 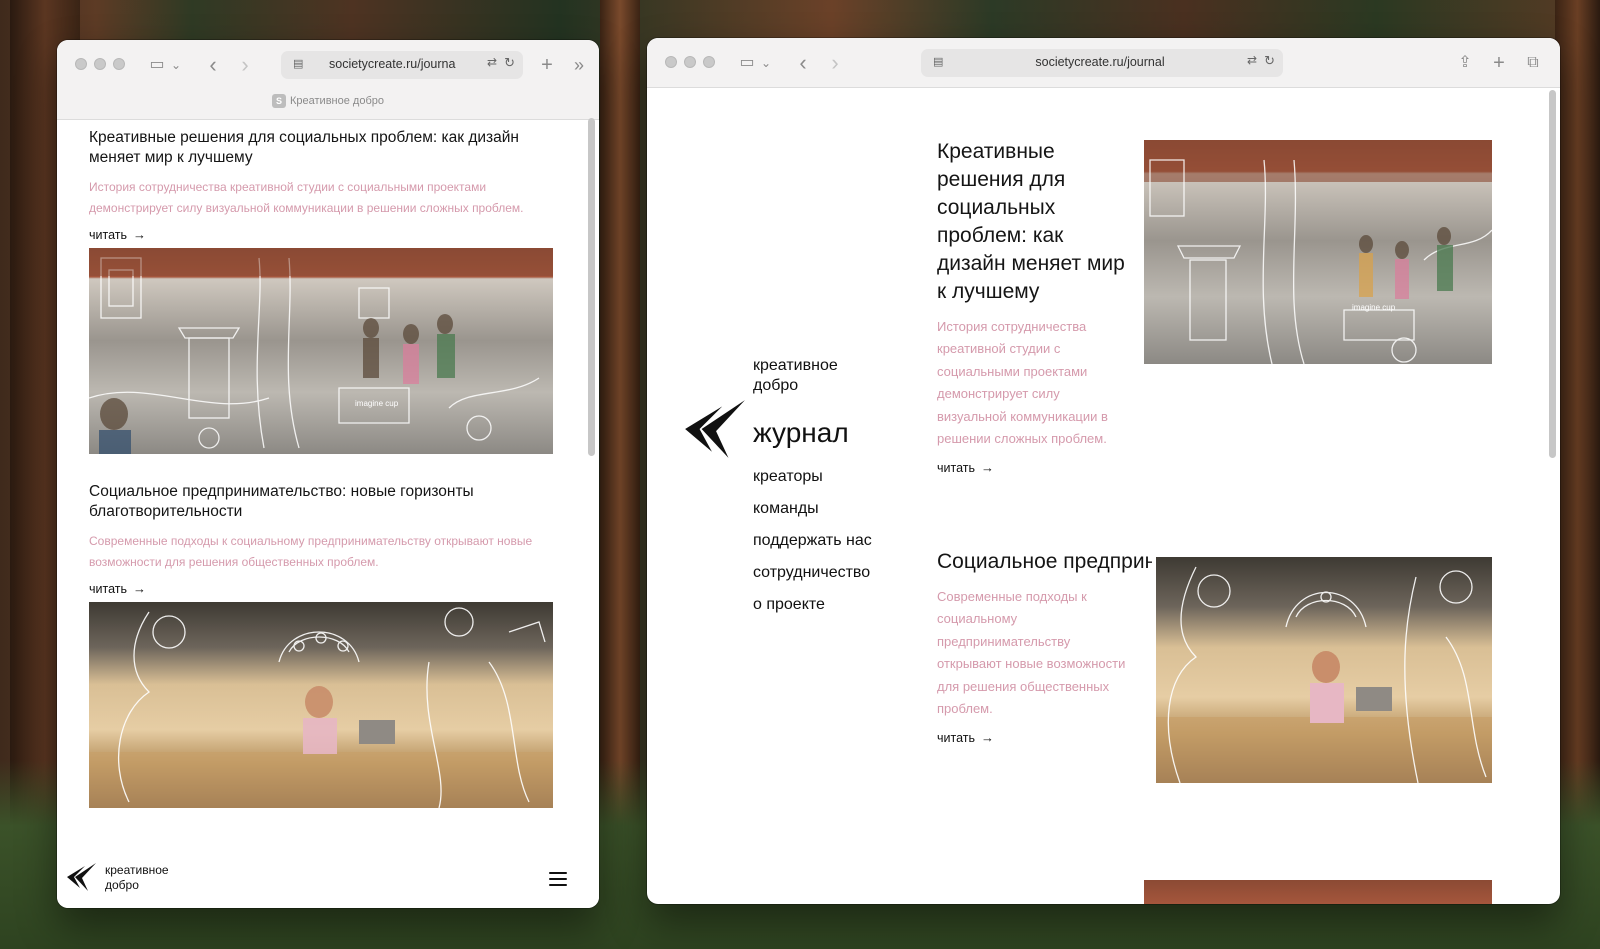 What do you see at coordinates (1465, 63) in the screenshot?
I see `share-icon: ⇪` at bounding box center [1465, 63].